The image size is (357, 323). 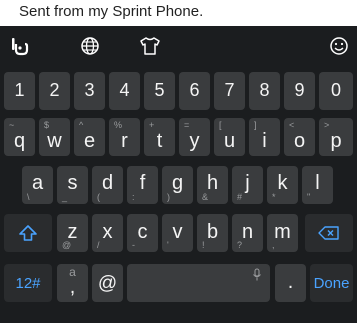 What do you see at coordinates (194, 137) in the screenshot?
I see `key-y: = y` at bounding box center [194, 137].